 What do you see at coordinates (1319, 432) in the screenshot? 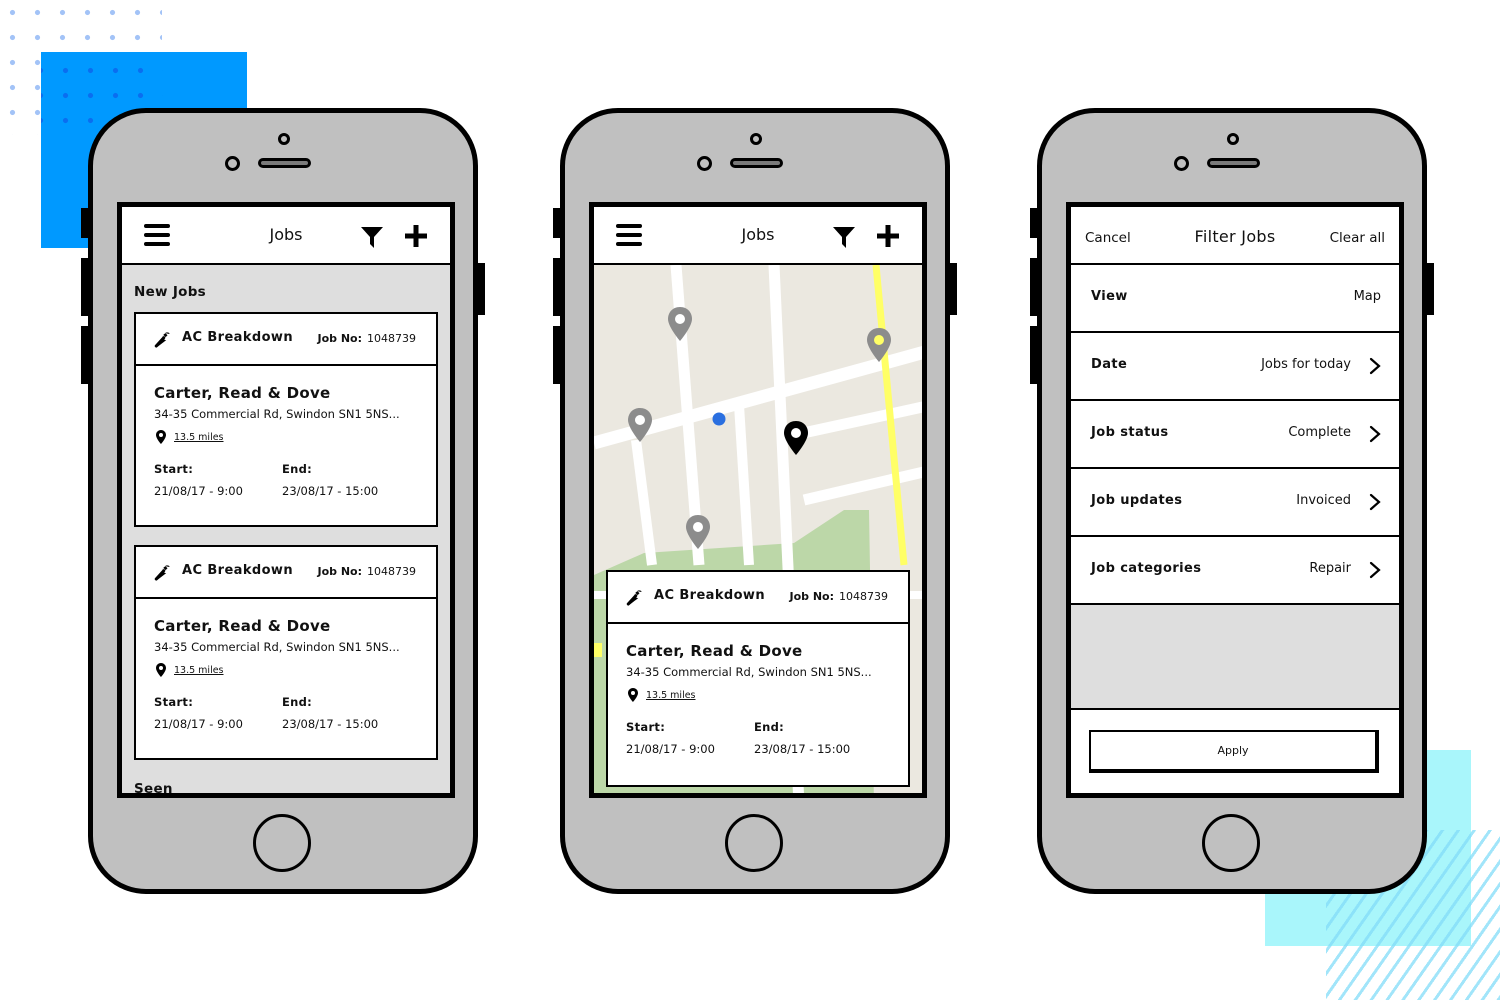
I see `filter-value: Complete` at bounding box center [1319, 432].